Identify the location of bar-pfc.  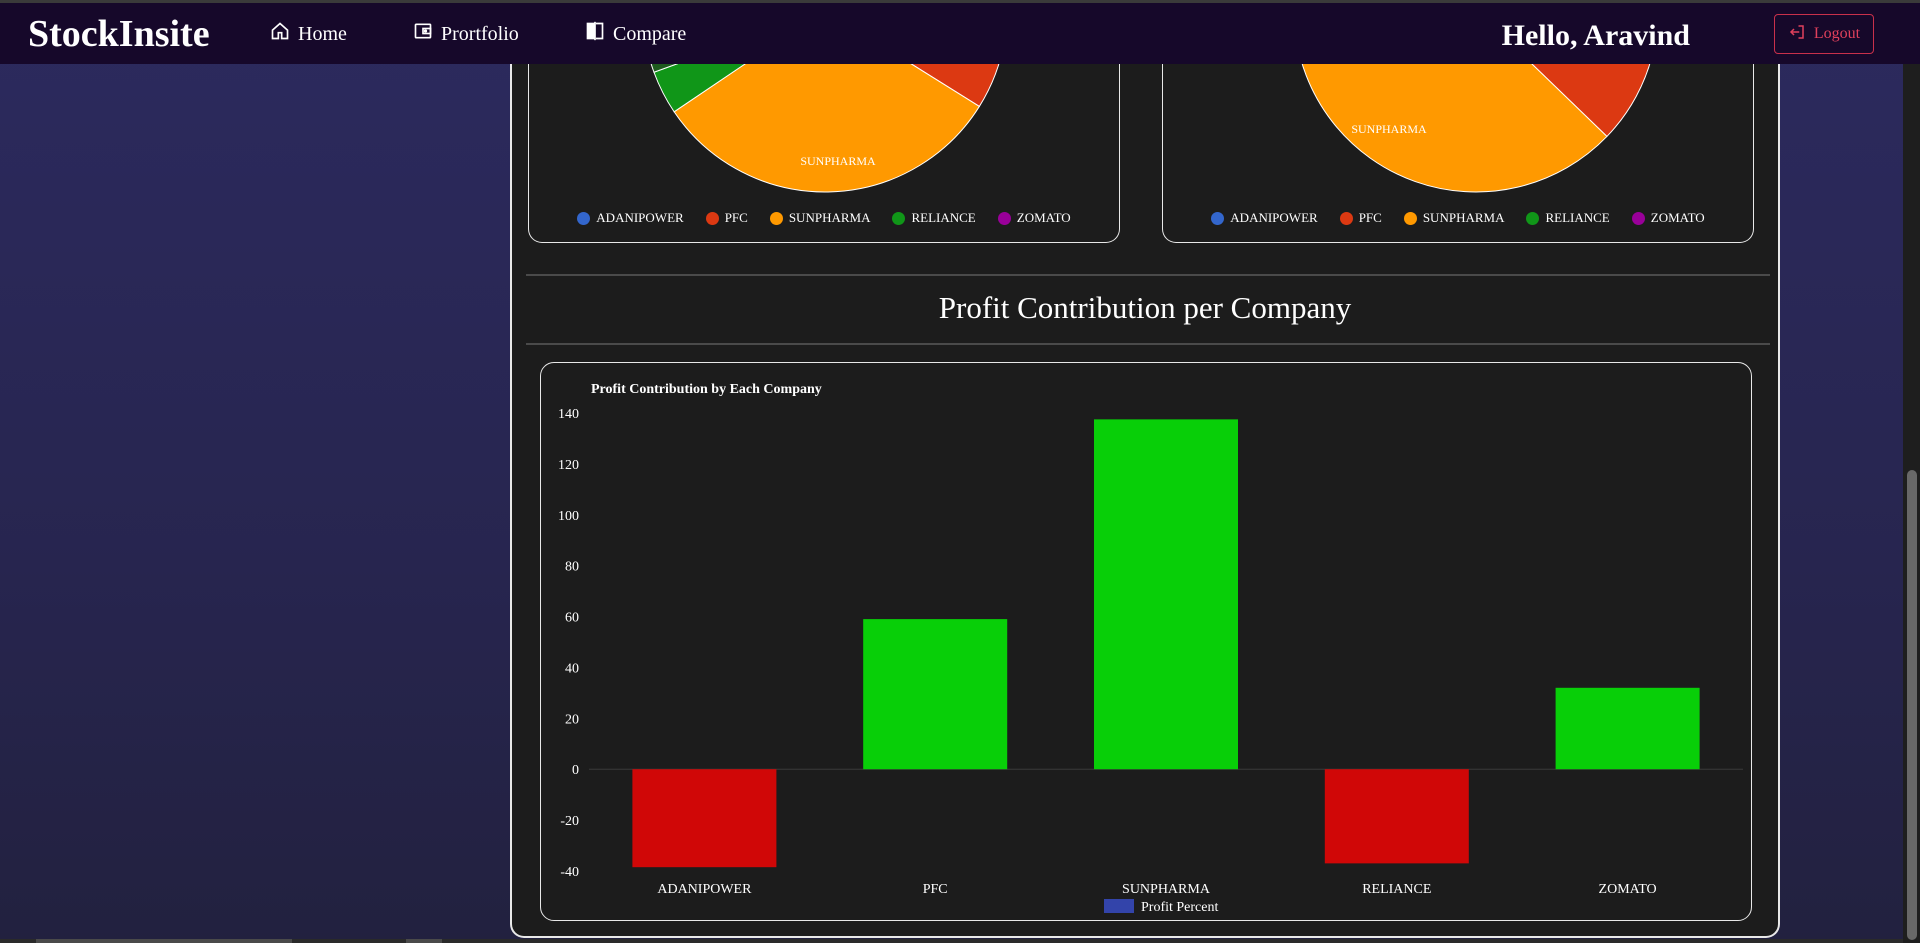
(935, 694).